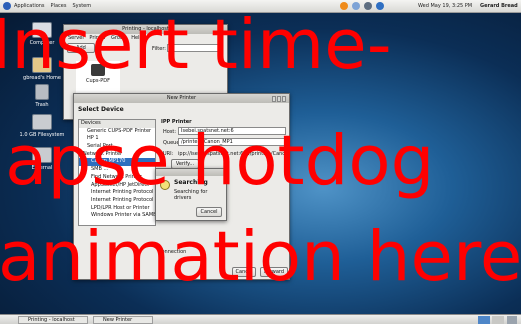 Image resolution: width=521 pixels, height=324 pixels. Describe the element at coordinates (53, 320) in the screenshot. I see `taskbar-item-printing: Printing - localhost` at that location.